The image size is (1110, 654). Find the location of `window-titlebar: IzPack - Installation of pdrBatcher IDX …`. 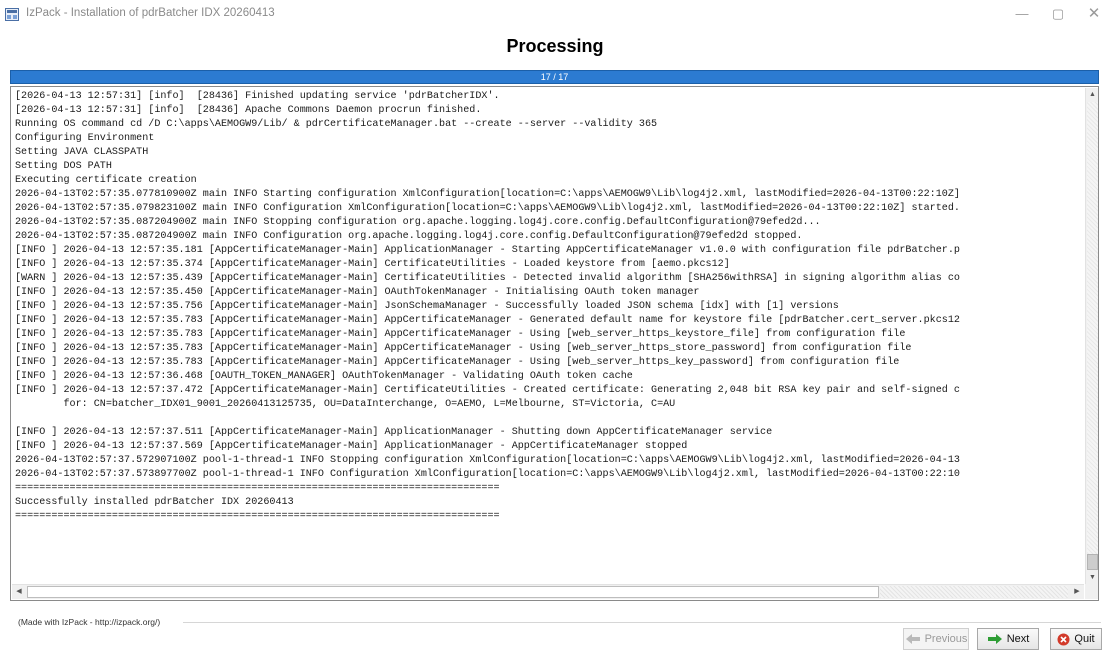

window-titlebar: IzPack - Installation of pdrBatcher IDX … is located at coordinates (555, 15).